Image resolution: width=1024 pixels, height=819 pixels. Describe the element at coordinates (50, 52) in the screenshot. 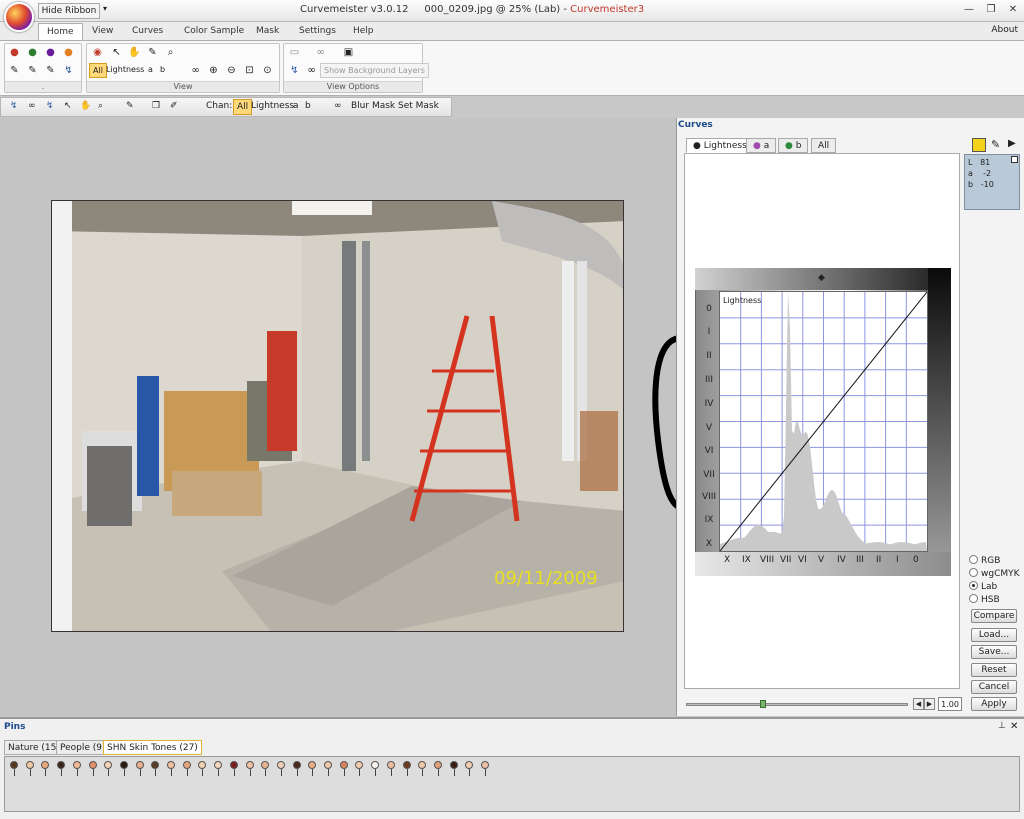

I see `color-wheel-icon: ●` at that location.